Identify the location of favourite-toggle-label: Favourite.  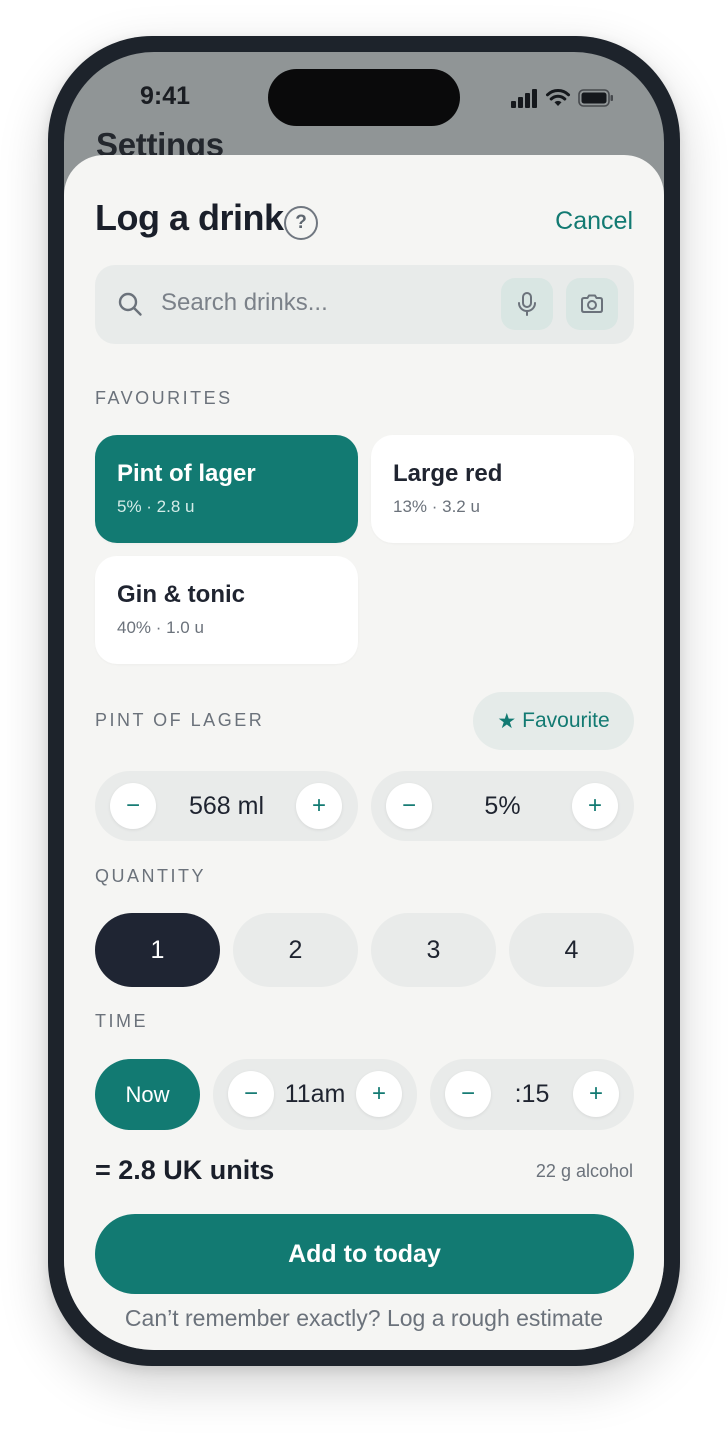
(566, 720).